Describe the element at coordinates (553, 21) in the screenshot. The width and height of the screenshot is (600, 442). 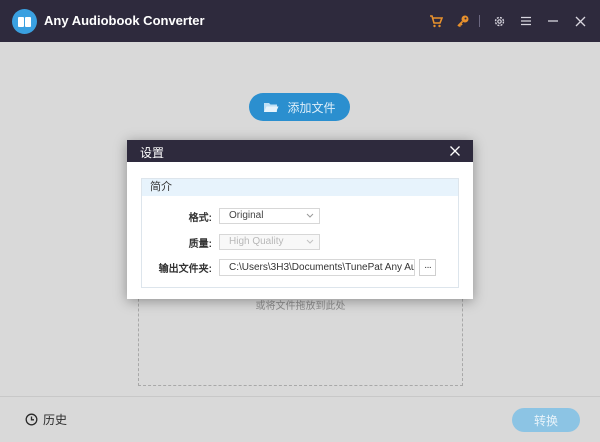
I see `minimize-icon` at that location.